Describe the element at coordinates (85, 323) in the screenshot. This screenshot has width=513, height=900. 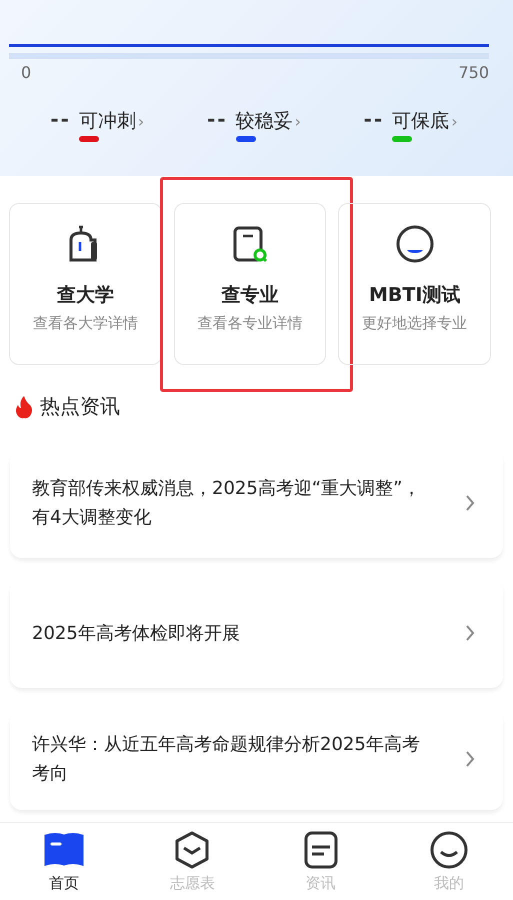
I see `tool-subtitle: 查看各大学详情` at that location.